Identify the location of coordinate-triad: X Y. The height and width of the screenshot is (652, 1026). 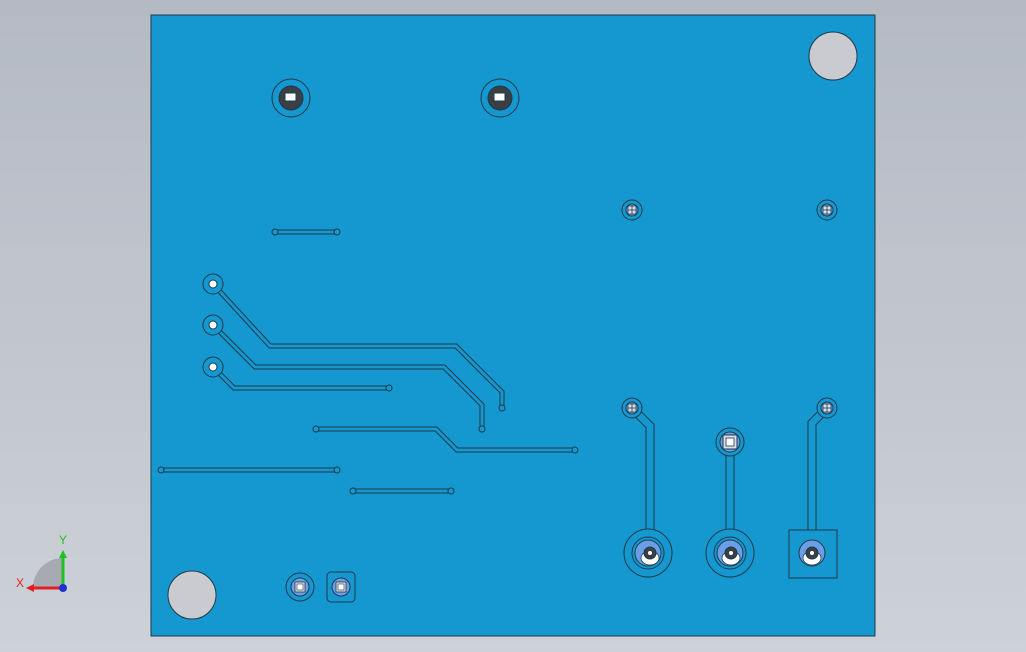
(41, 562).